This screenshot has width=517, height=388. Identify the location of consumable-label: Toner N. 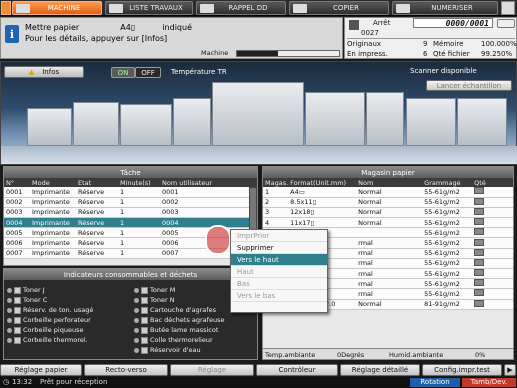
(162, 300).